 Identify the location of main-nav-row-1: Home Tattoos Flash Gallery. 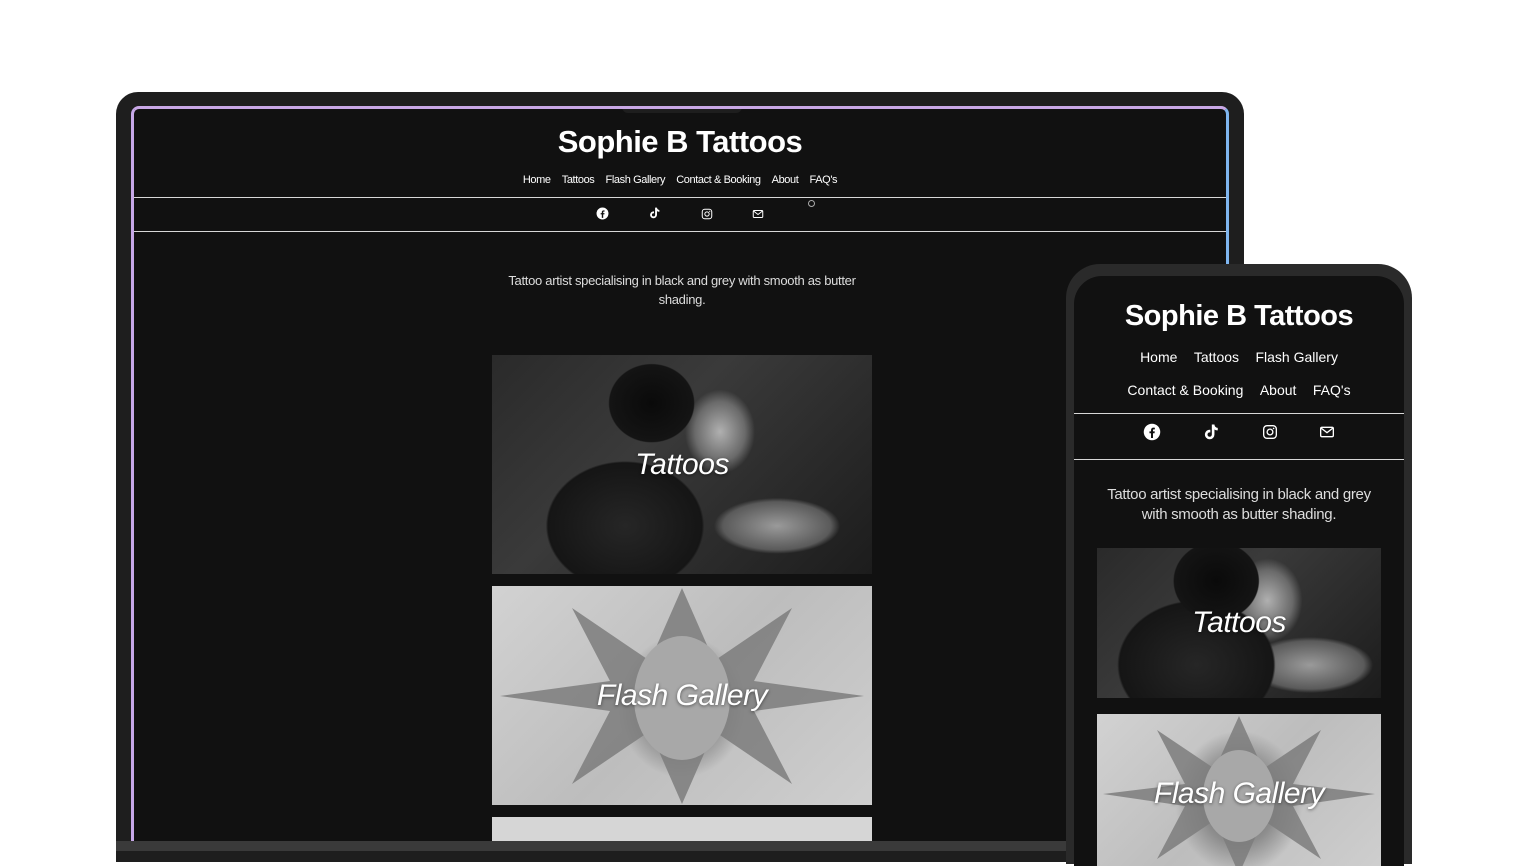
(1239, 357).